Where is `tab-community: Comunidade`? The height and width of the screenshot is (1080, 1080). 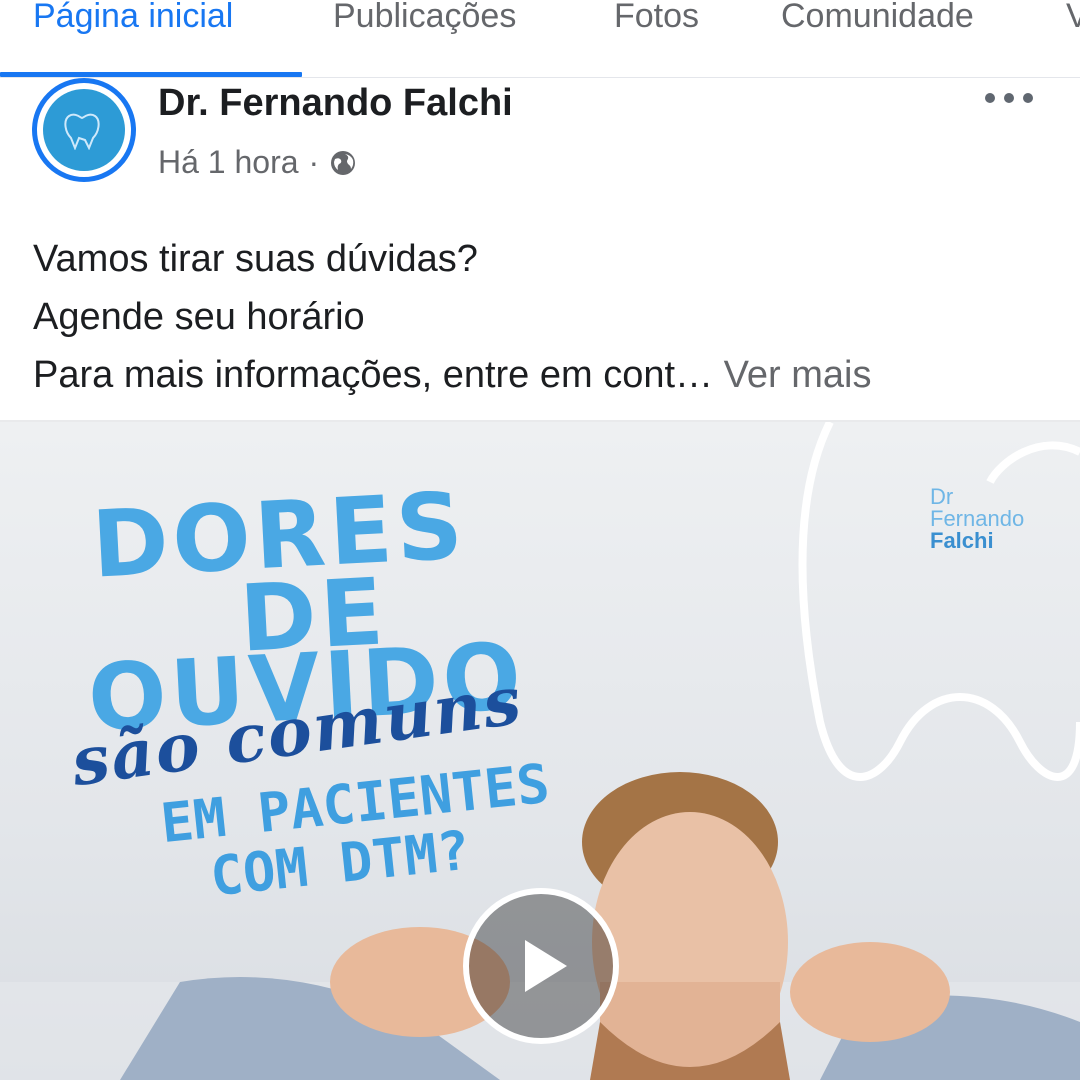 tab-community: Comunidade is located at coordinates (877, 39).